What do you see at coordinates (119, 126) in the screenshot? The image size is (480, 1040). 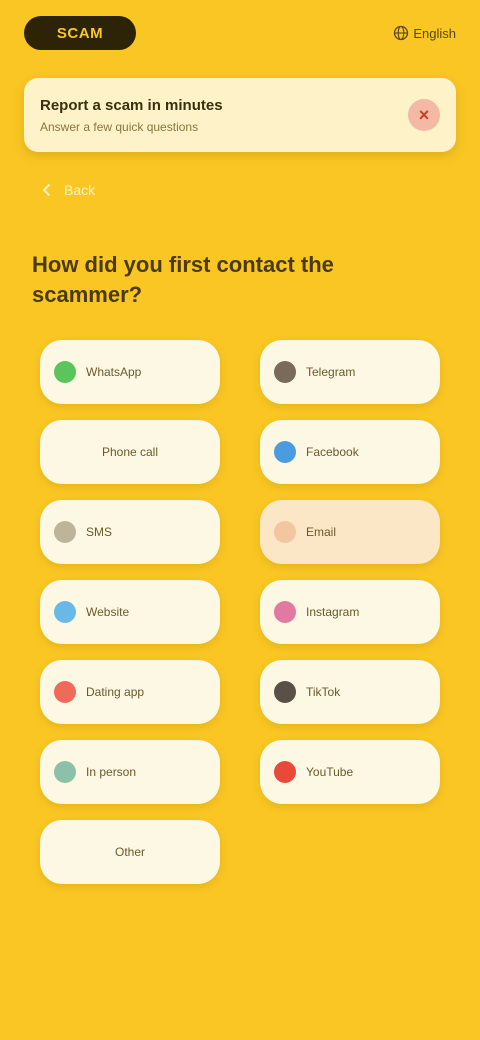 I see `banner-subtitle: Answer a few quick questions` at bounding box center [119, 126].